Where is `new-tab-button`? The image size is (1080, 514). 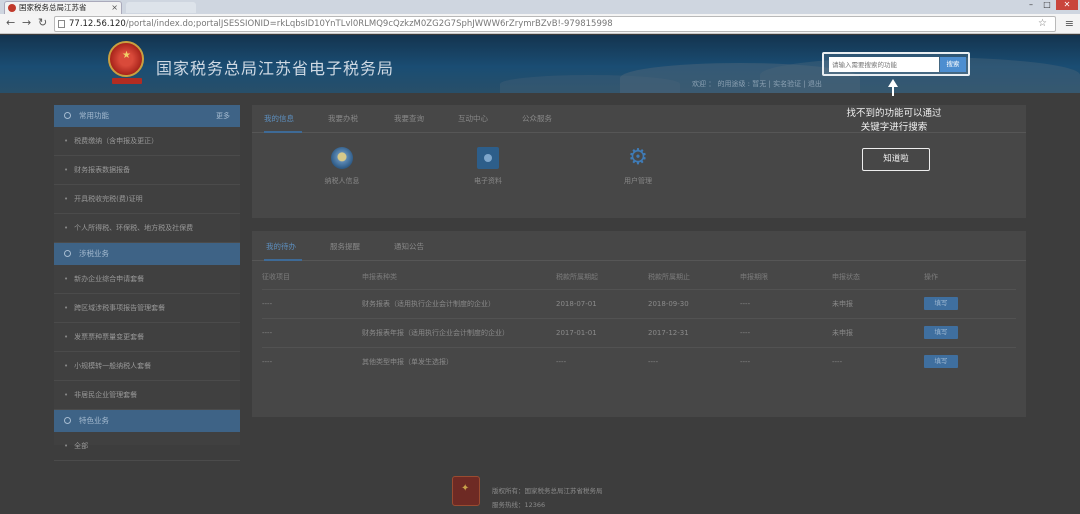 new-tab-button is located at coordinates (161, 7).